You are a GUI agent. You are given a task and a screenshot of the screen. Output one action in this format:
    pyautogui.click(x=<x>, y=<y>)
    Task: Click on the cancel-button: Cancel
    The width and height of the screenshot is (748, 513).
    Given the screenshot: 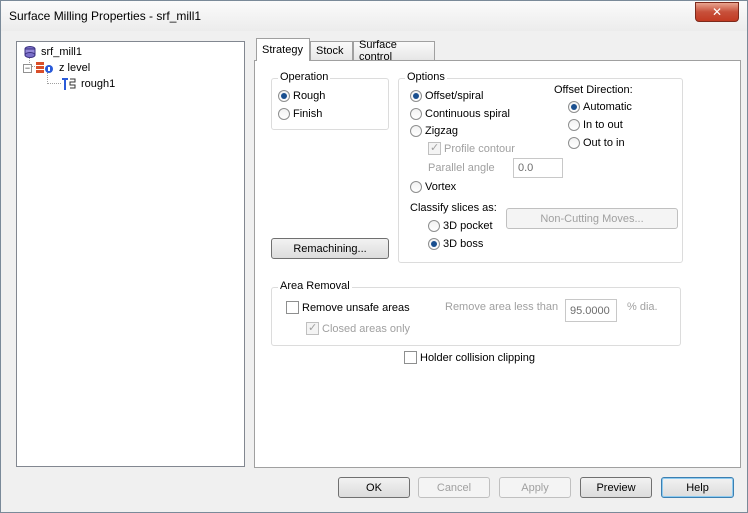 What is the action you would take?
    pyautogui.click(x=454, y=487)
    